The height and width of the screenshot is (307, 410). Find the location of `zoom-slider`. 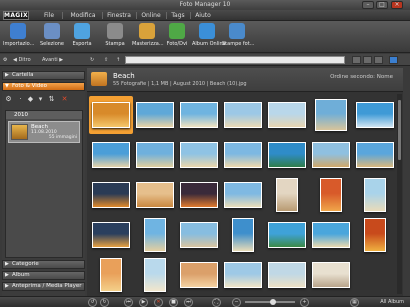

zoom-slider is located at coordinates (270, 302).